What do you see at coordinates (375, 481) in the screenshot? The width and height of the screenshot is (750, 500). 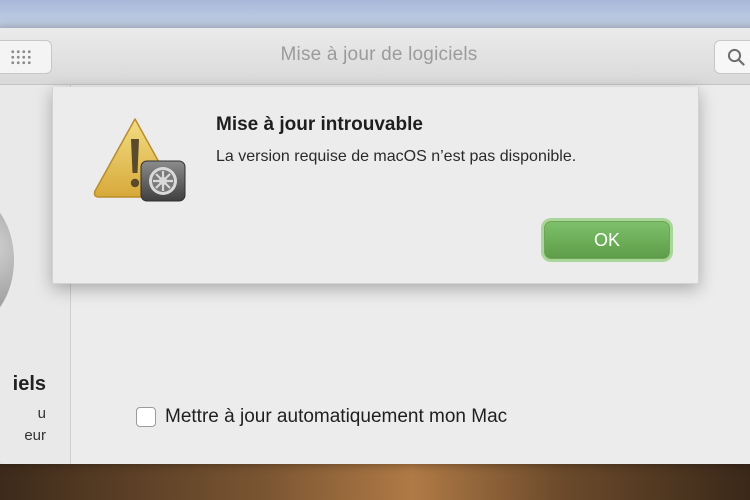 I see `desktop-background-bottom` at bounding box center [375, 481].